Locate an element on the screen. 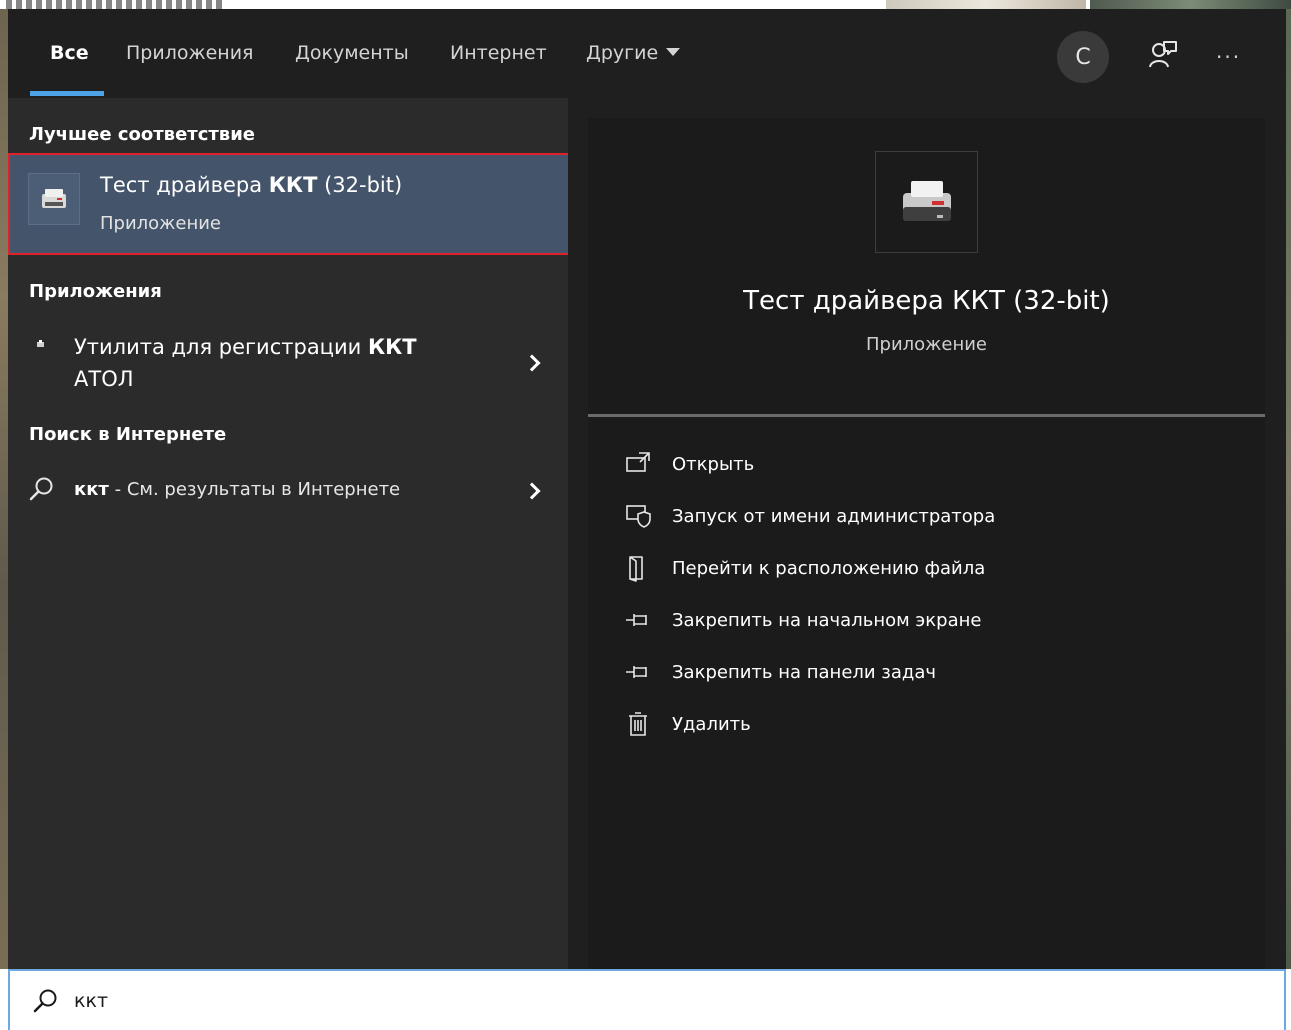 This screenshot has height=1030, width=1291. avatar-initial: С is located at coordinates (1083, 57).